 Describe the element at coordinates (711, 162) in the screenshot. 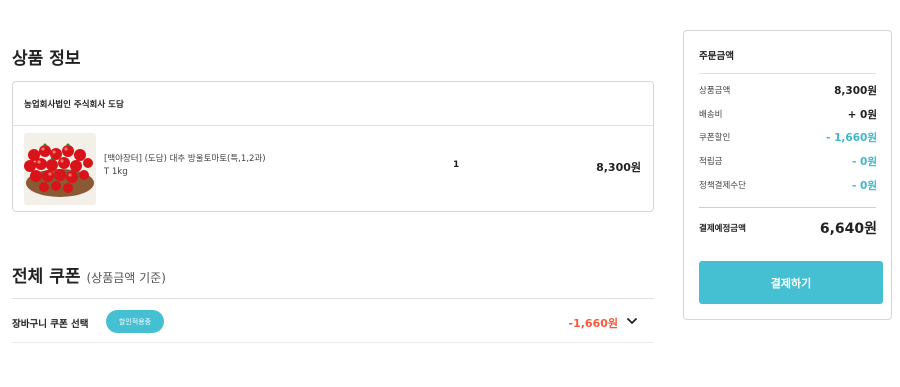

I see `summary-label: 적립금` at that location.